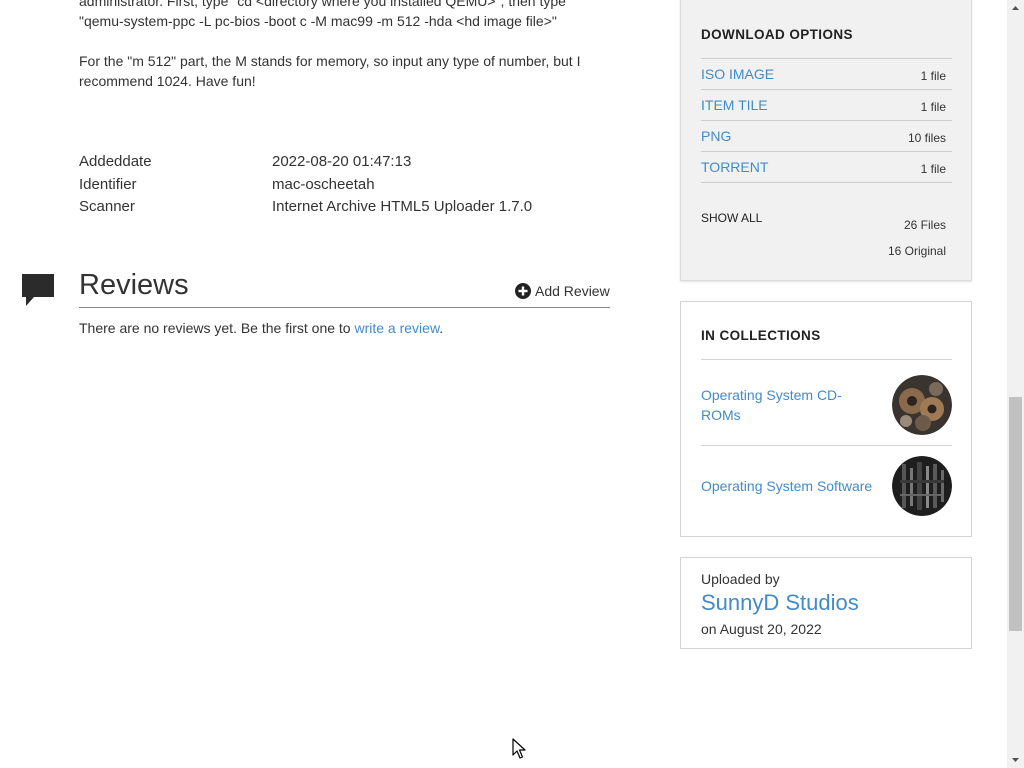 The height and width of the screenshot is (768, 1024). I want to click on show-all-link: SHOW ALL, so click(731, 218).